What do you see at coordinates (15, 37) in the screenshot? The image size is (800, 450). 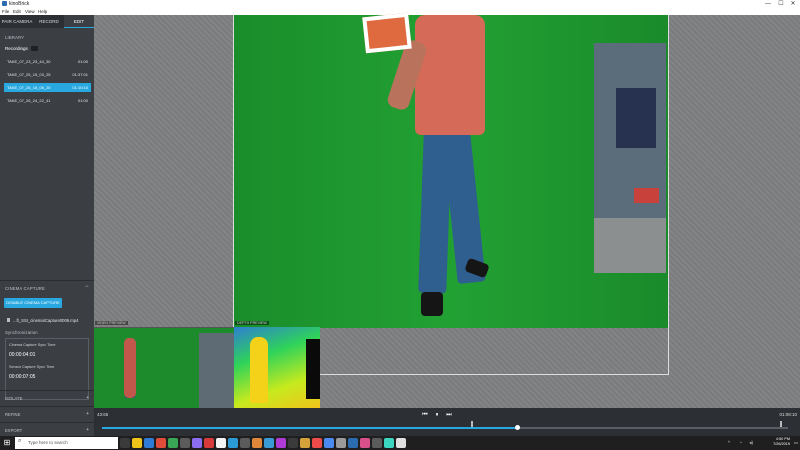 I see `library-section-label: LIBRARY` at bounding box center [15, 37].